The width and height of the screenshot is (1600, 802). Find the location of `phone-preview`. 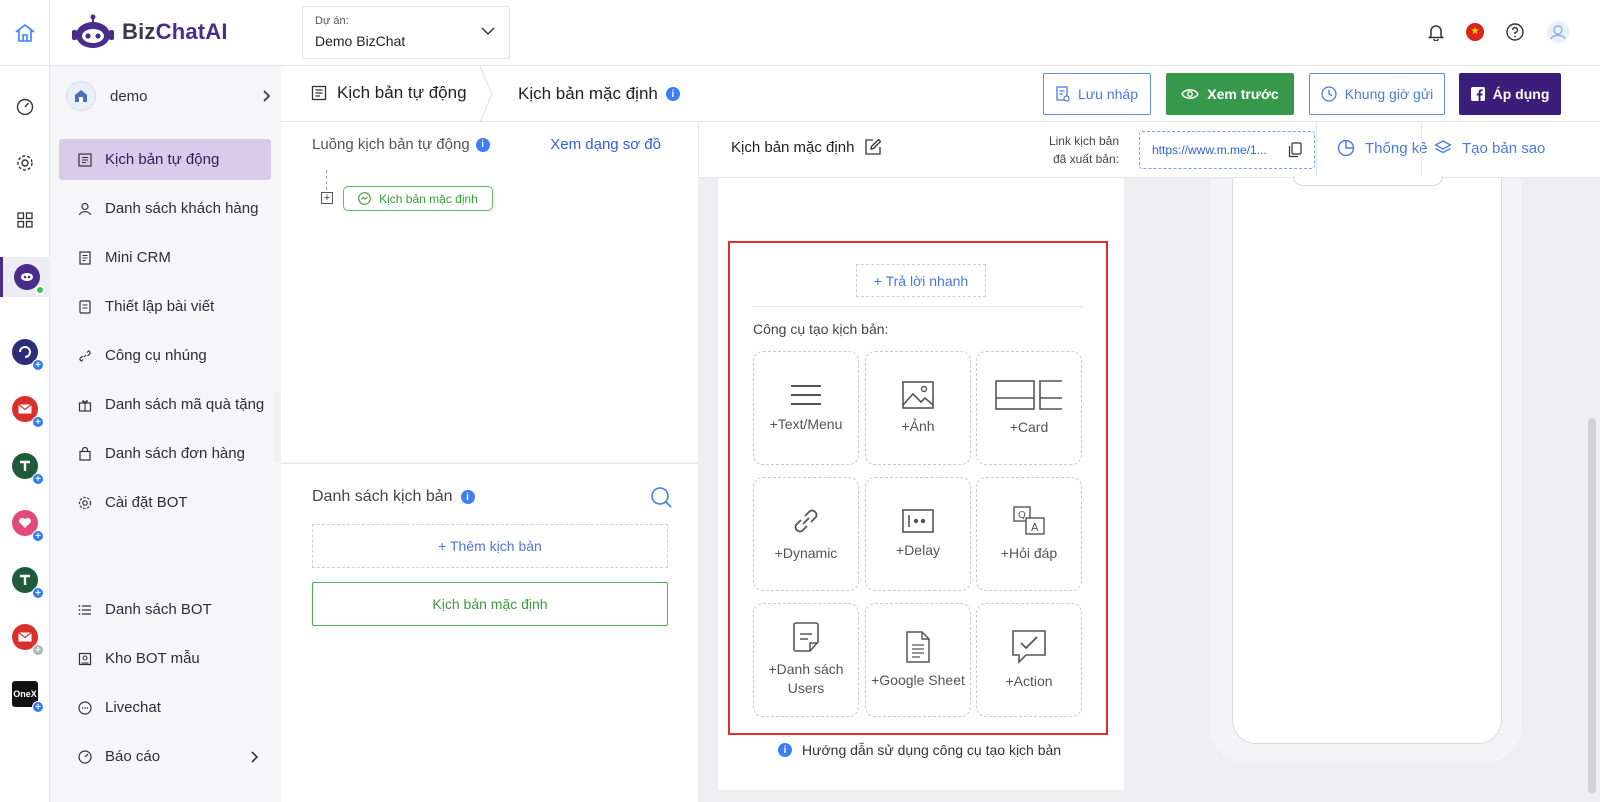

phone-preview is located at coordinates (1366, 469).